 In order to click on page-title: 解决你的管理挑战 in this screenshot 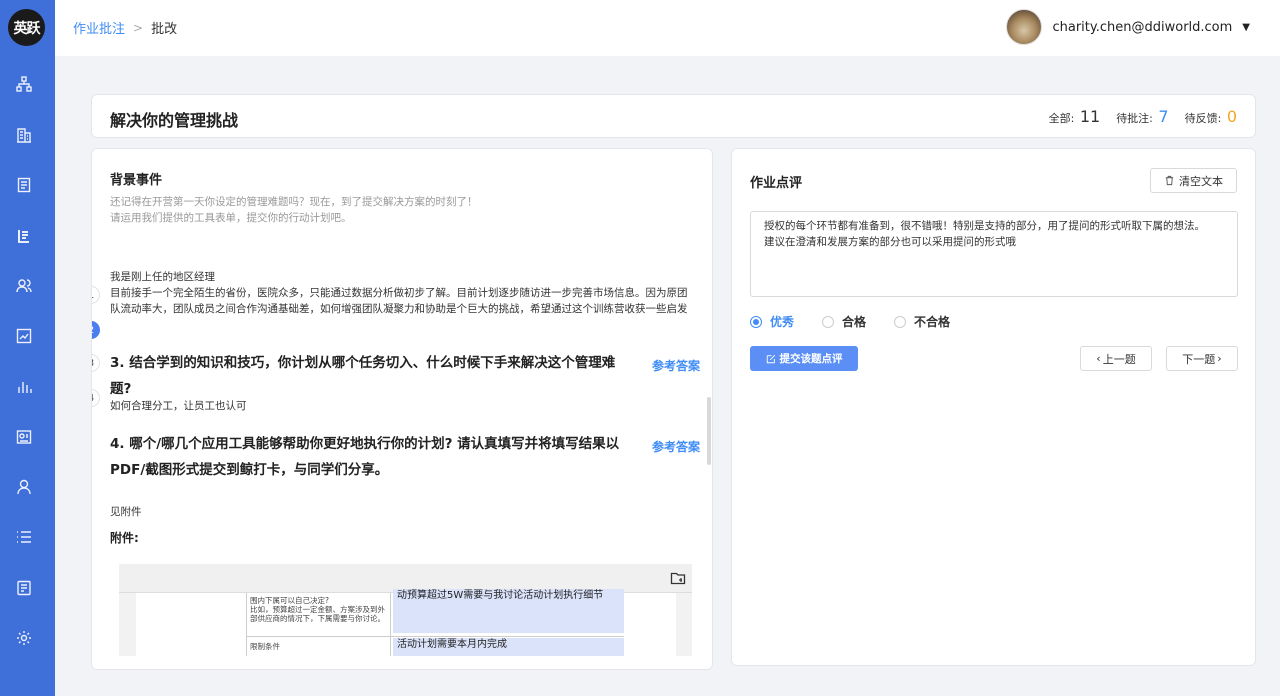, I will do `click(174, 120)`.